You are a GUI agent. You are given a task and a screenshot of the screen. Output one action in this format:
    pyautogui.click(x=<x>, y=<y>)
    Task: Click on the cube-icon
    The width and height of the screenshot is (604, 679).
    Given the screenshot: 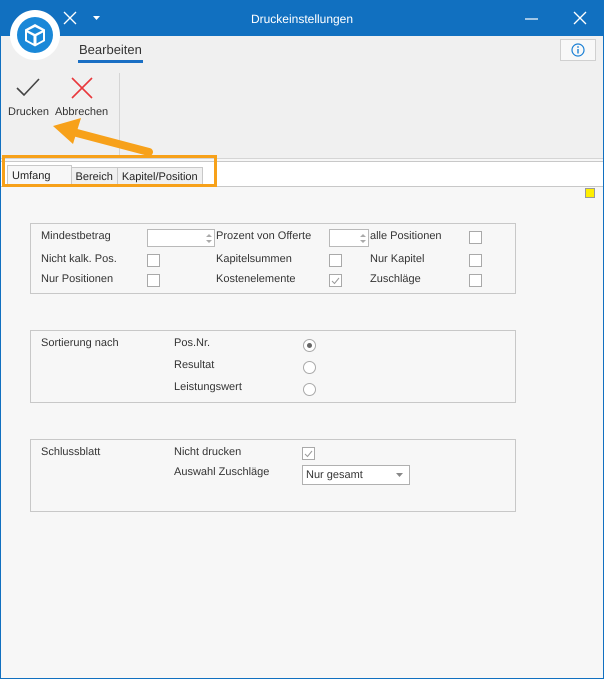 What is the action you would take?
    pyautogui.click(x=35, y=35)
    